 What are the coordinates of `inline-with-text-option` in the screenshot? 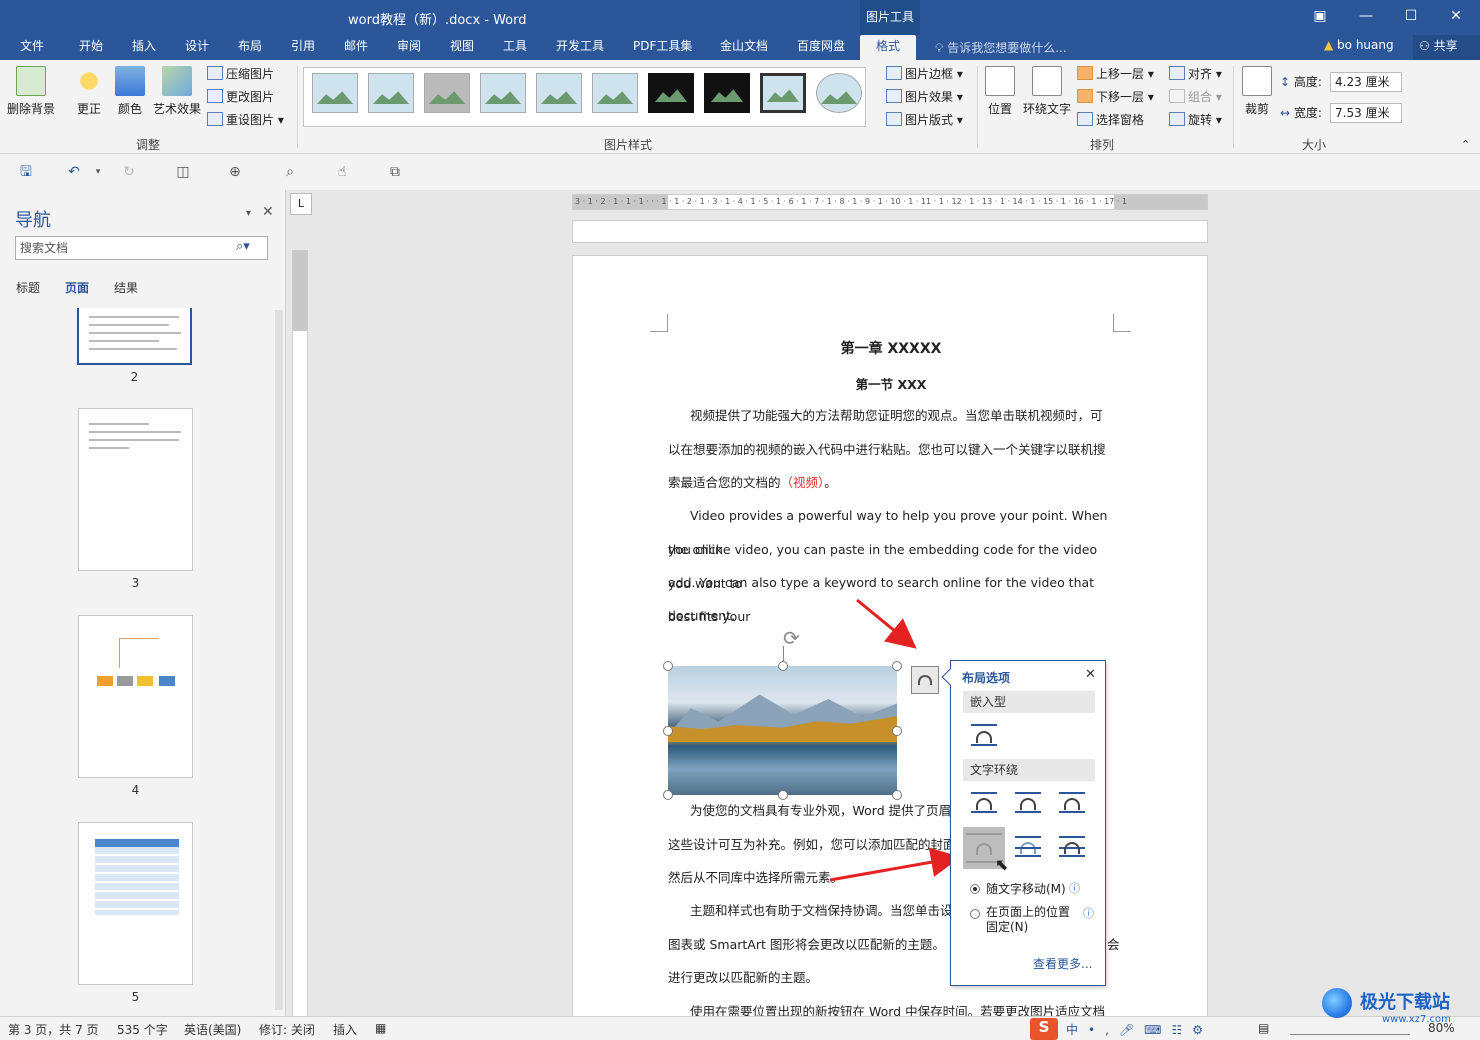 It's located at (984, 736).